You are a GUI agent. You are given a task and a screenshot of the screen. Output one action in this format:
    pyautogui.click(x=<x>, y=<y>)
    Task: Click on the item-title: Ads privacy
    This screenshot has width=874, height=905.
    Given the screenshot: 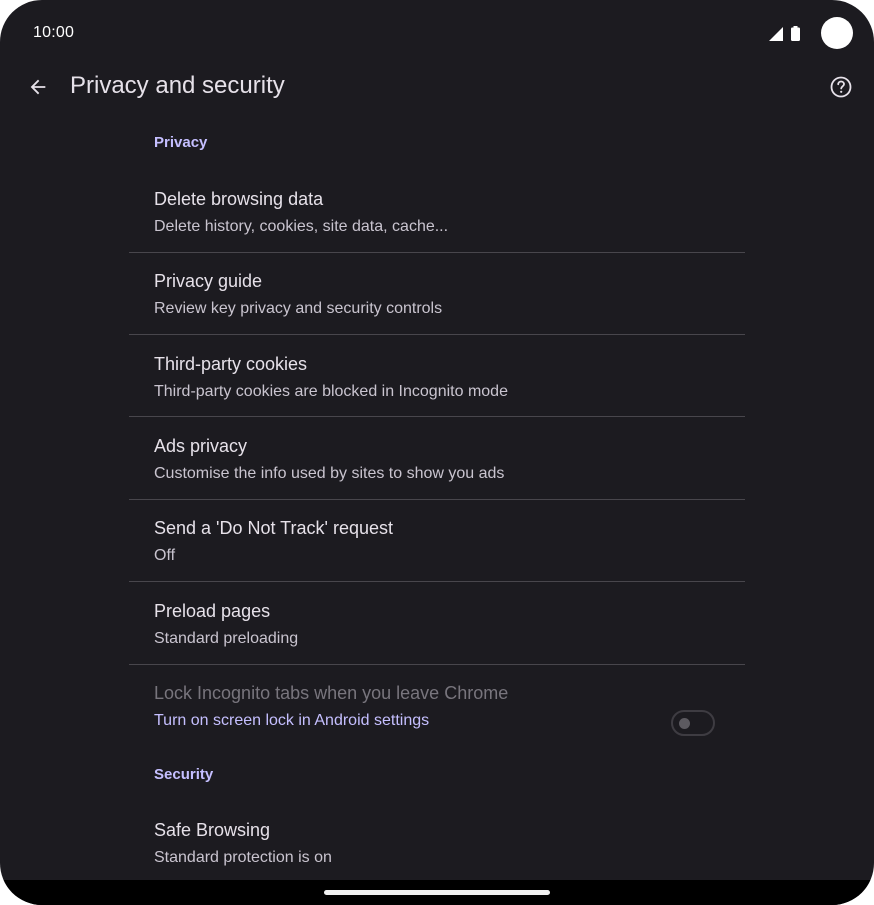 What is the action you would take?
    pyautogui.click(x=201, y=446)
    